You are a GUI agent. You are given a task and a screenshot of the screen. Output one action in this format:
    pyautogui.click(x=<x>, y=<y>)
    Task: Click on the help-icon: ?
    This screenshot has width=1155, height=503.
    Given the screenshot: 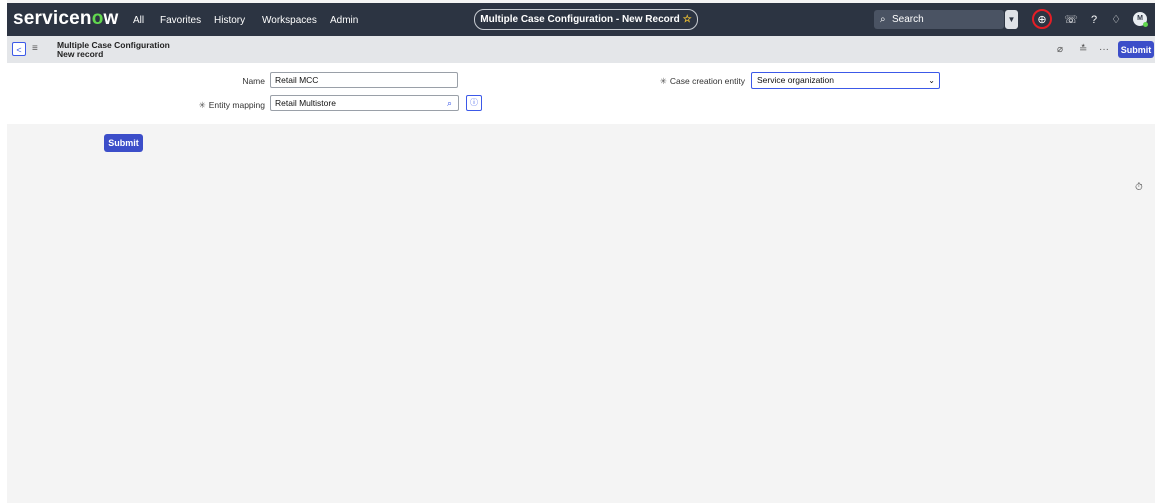 What is the action you would take?
    pyautogui.click(x=1094, y=20)
    